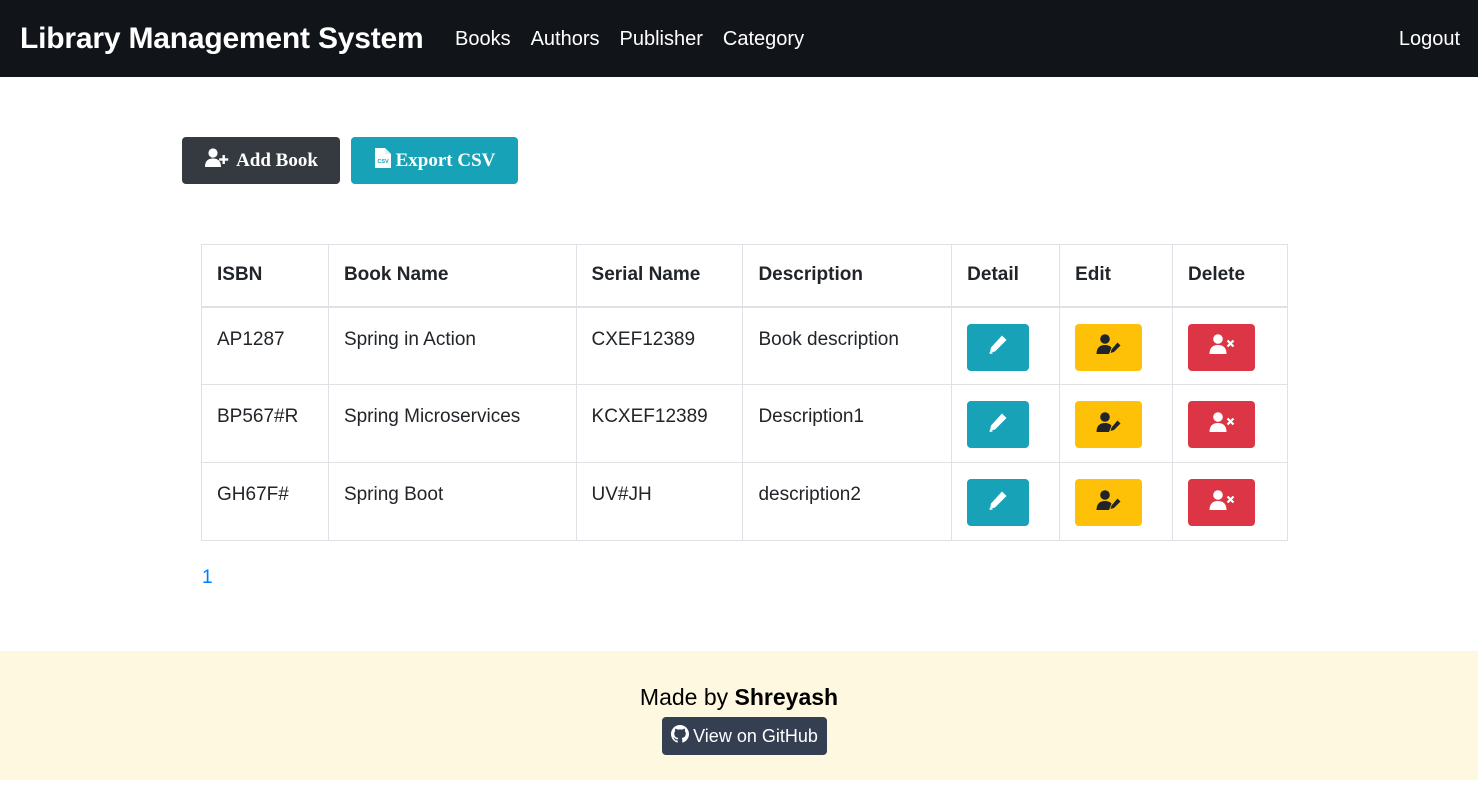 The width and height of the screenshot is (1478, 795). What do you see at coordinates (207, 578) in the screenshot?
I see `pagination-page-link: 1` at bounding box center [207, 578].